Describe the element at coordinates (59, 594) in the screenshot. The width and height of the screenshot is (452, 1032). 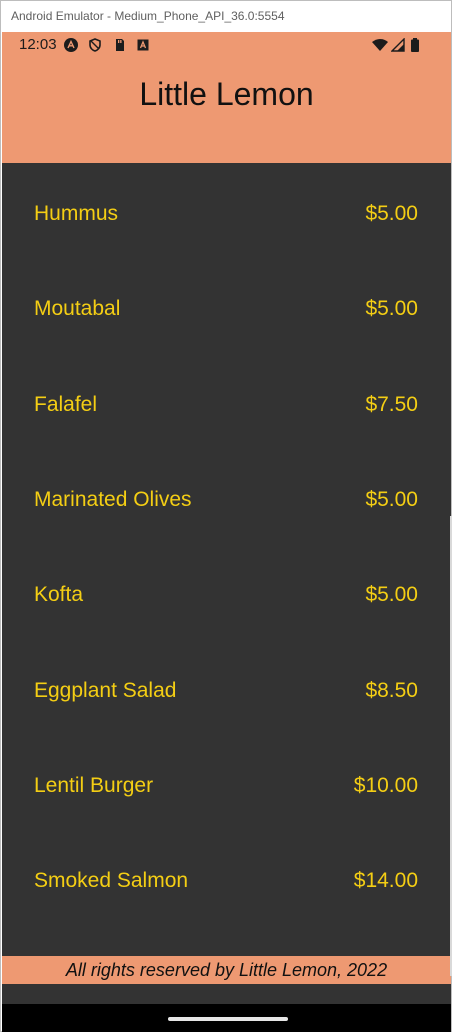
I see `menu-item-name: Kofta` at that location.